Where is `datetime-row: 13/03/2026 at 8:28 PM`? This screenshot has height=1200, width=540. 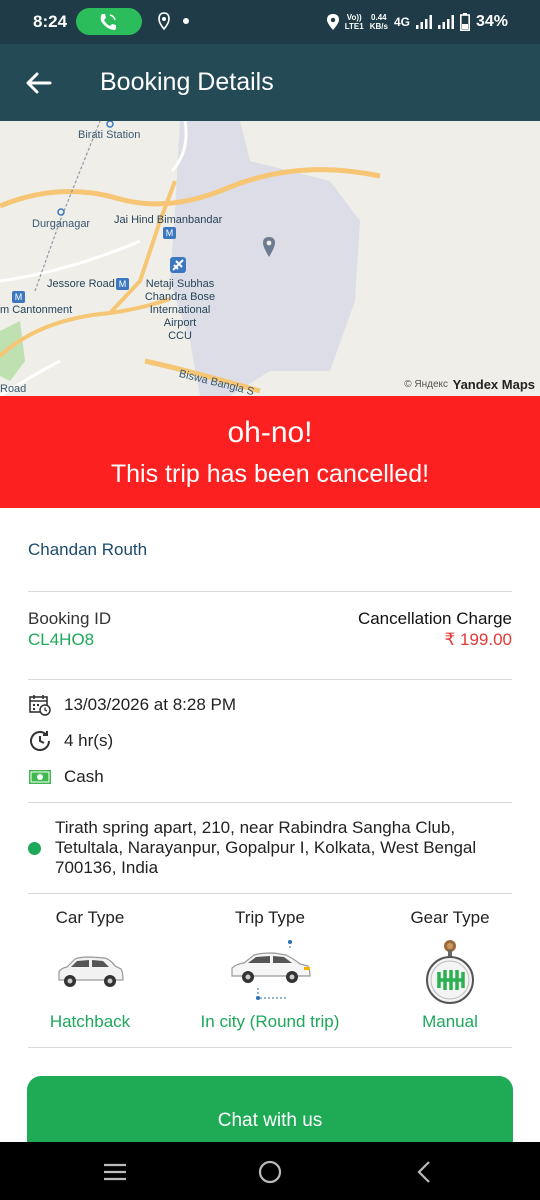 datetime-row: 13/03/2026 at 8:28 PM is located at coordinates (132, 705).